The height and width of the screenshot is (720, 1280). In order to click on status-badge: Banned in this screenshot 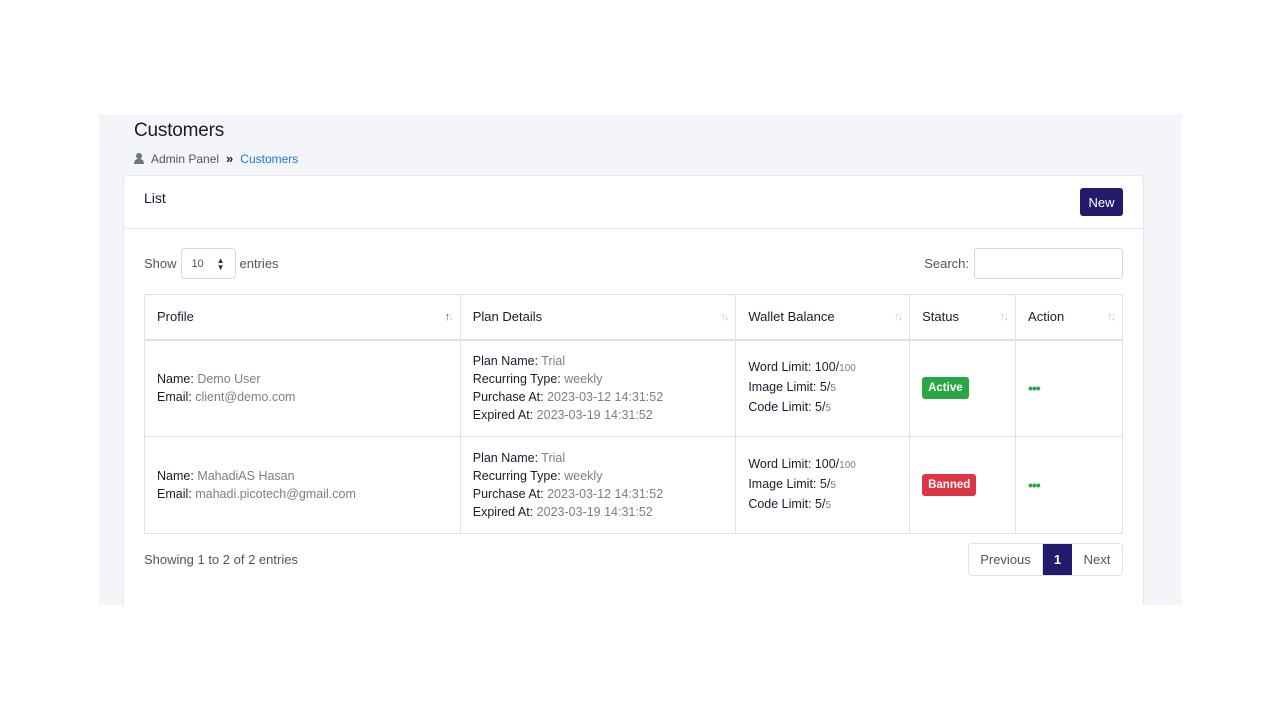, I will do `click(949, 485)`.